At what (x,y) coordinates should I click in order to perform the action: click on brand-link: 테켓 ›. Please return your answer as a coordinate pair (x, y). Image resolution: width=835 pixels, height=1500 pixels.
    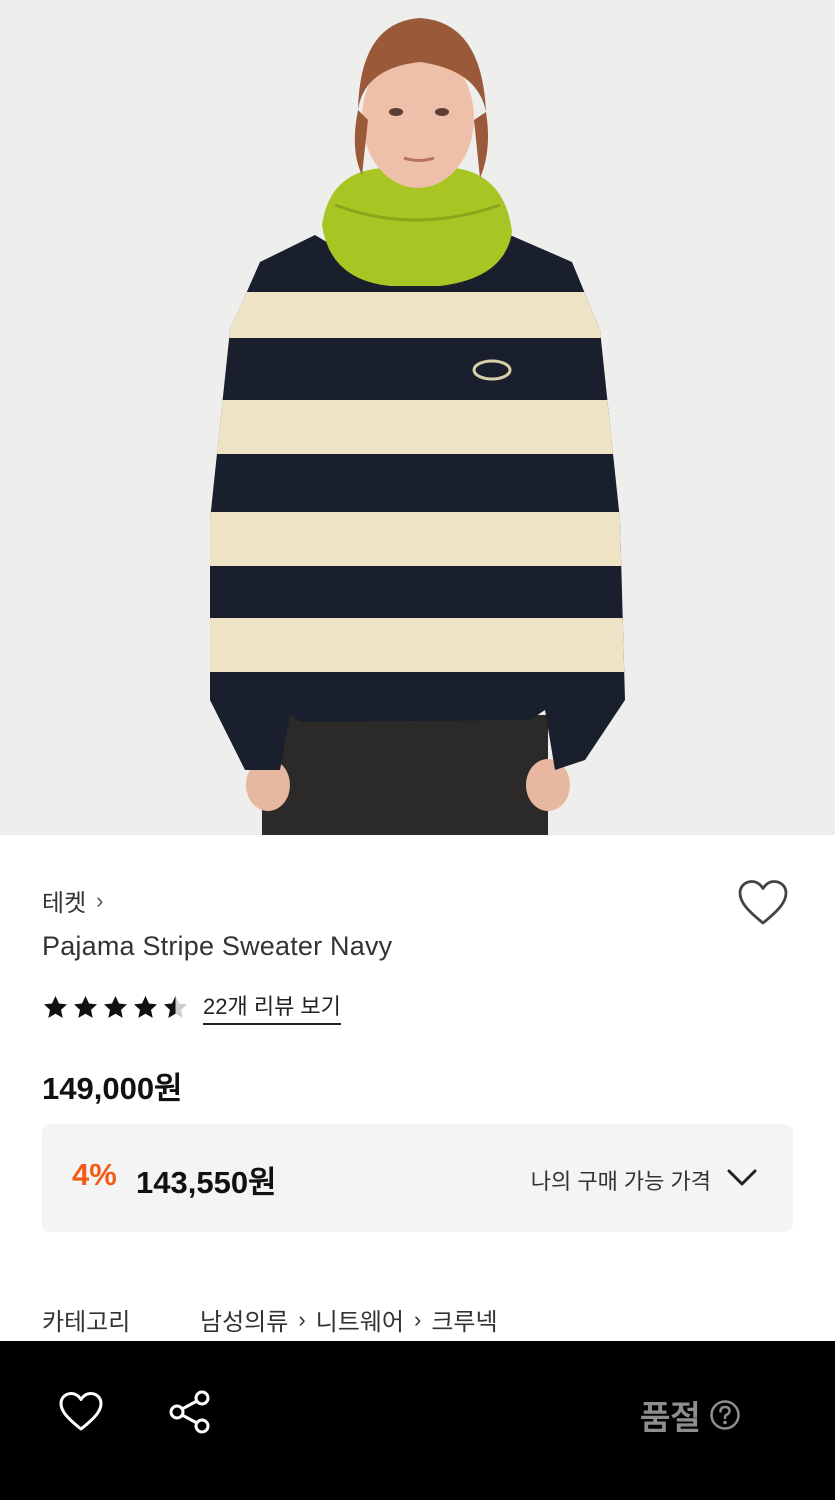
    Looking at the image, I should click on (73, 900).